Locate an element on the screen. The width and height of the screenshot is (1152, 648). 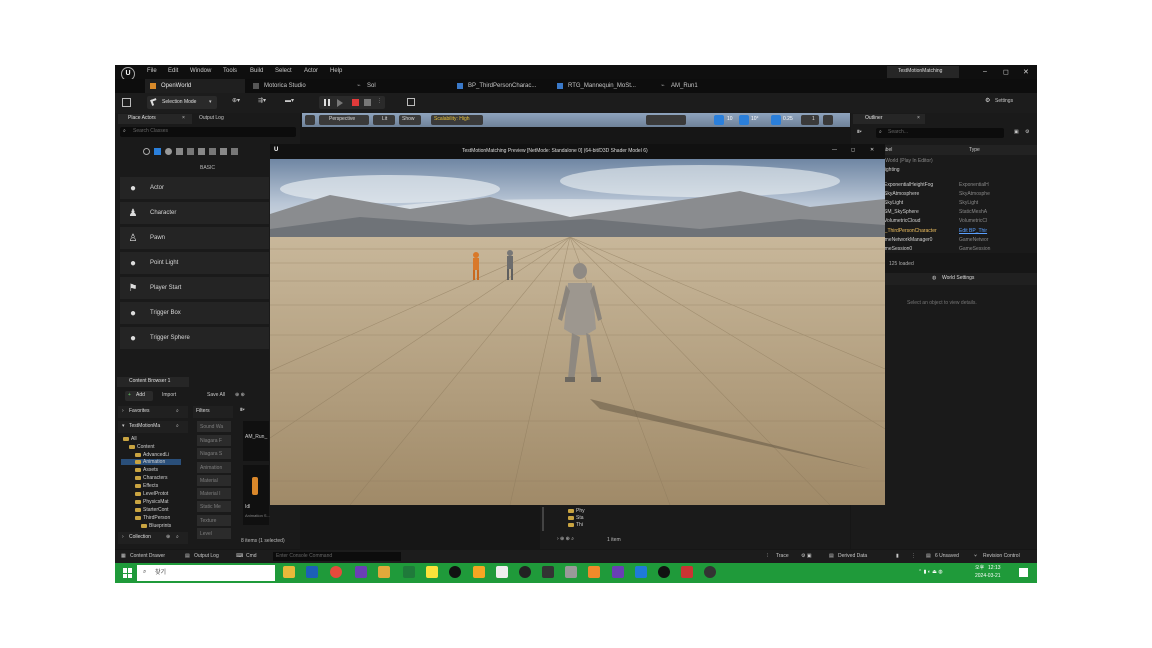
save-all-button: Save All is located at coordinates (216, 395).